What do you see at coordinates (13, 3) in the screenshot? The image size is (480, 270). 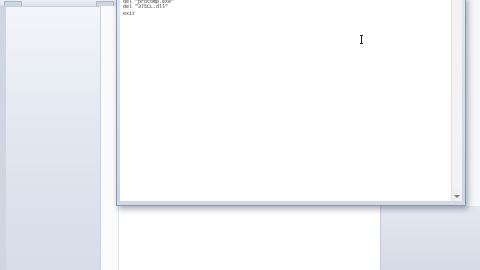 I see `toolbar-tab` at bounding box center [13, 3].